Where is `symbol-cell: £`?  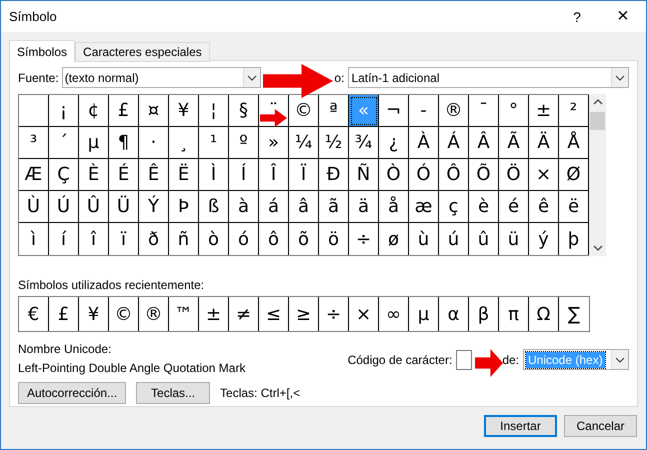 symbol-cell: £ is located at coordinates (124, 111).